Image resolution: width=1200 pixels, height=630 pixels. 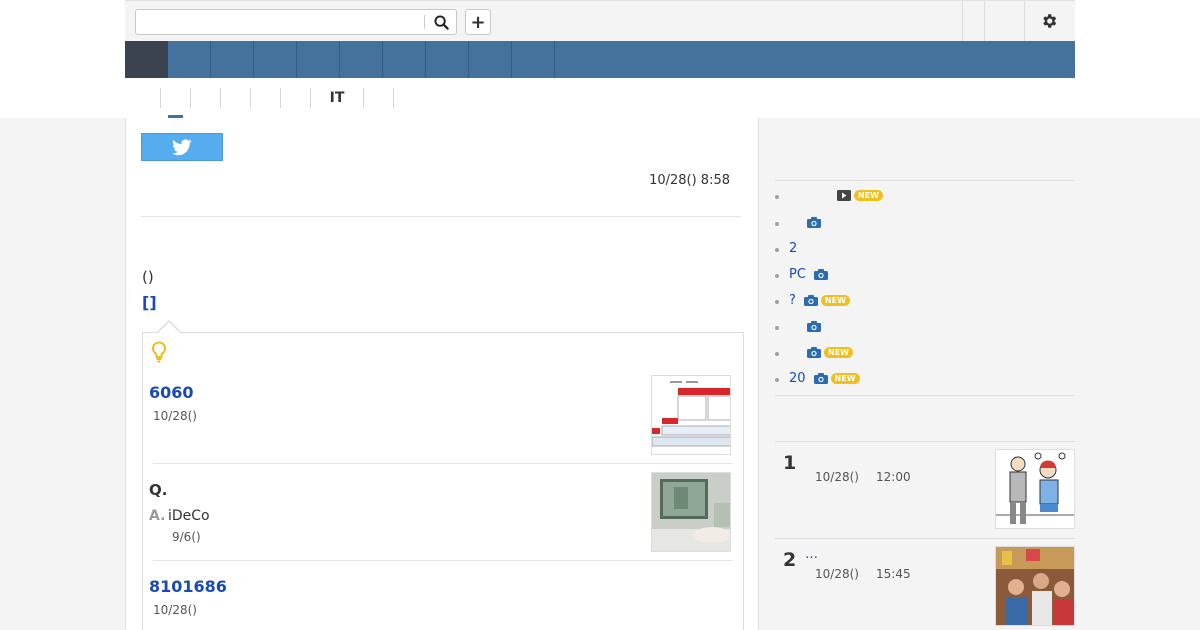 I want to click on computer-desk-image, so click(x=691, y=512).